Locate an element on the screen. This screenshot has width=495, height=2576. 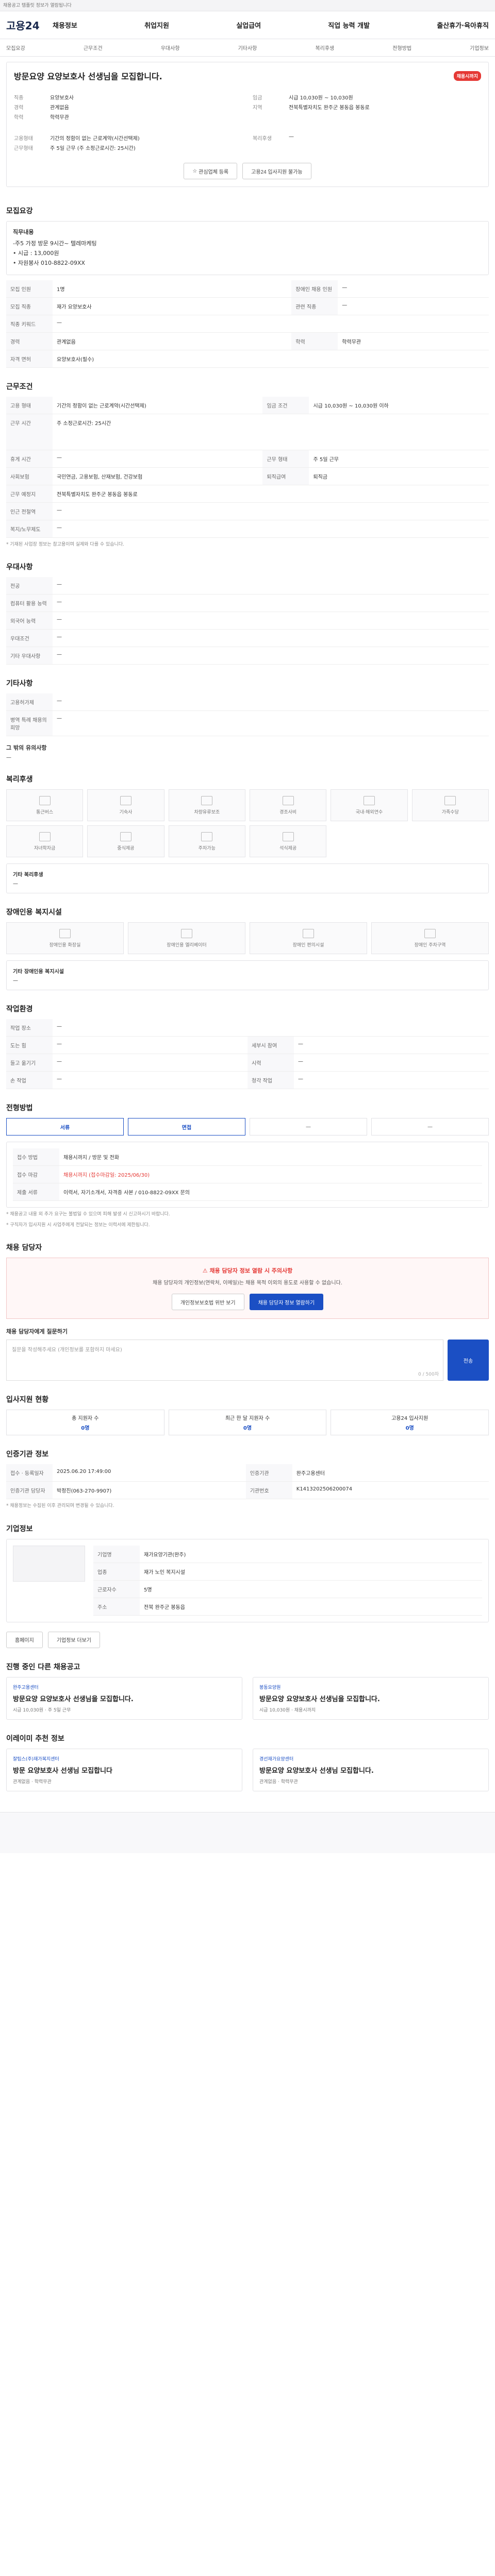
facility-label: 장애인 편의시설 is located at coordinates (308, 945).